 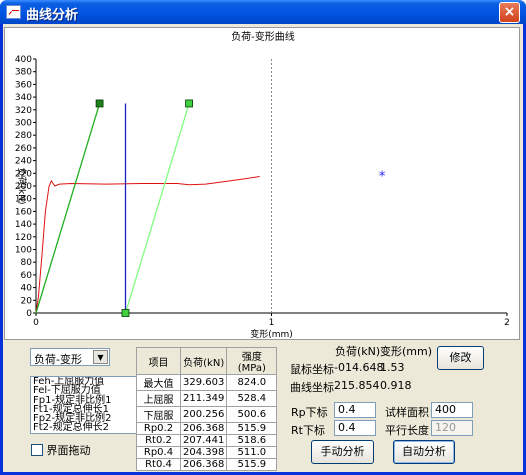 What do you see at coordinates (203, 361) in the screenshot?
I see `table-header: 负荷(kN)` at bounding box center [203, 361].